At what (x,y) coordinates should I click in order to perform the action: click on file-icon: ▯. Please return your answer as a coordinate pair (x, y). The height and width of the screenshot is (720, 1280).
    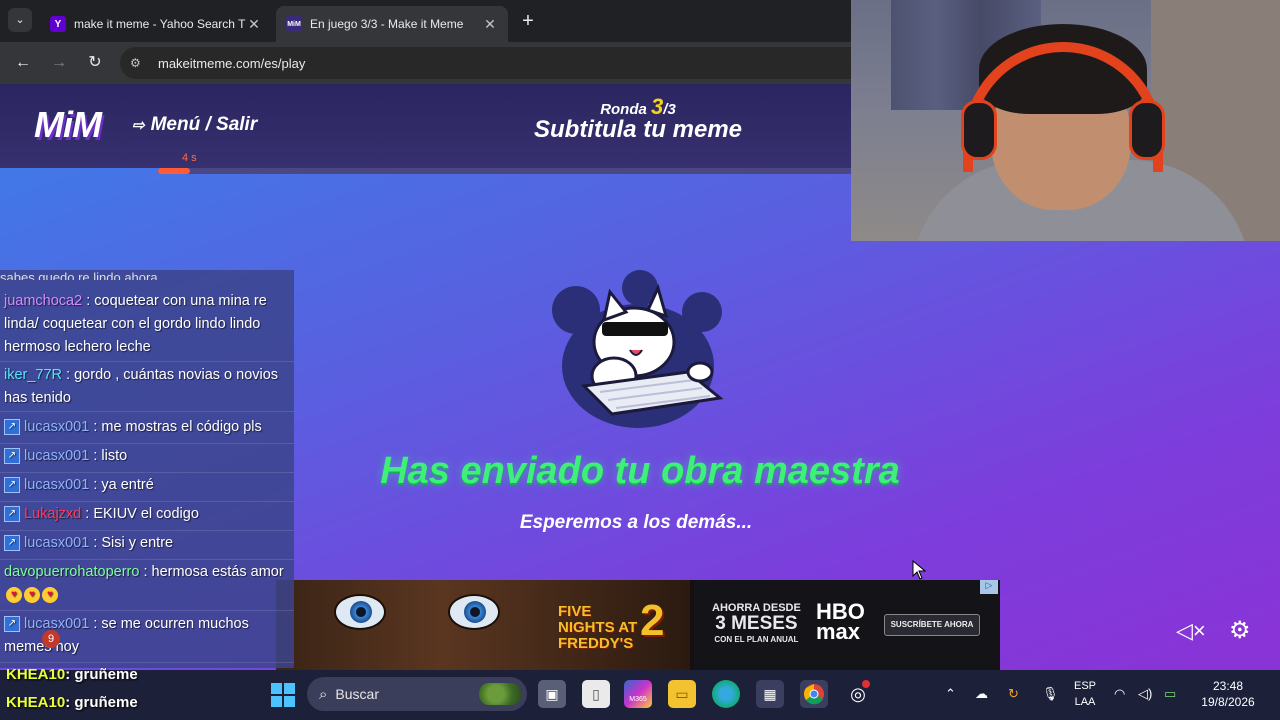
    Looking at the image, I should click on (596, 694).